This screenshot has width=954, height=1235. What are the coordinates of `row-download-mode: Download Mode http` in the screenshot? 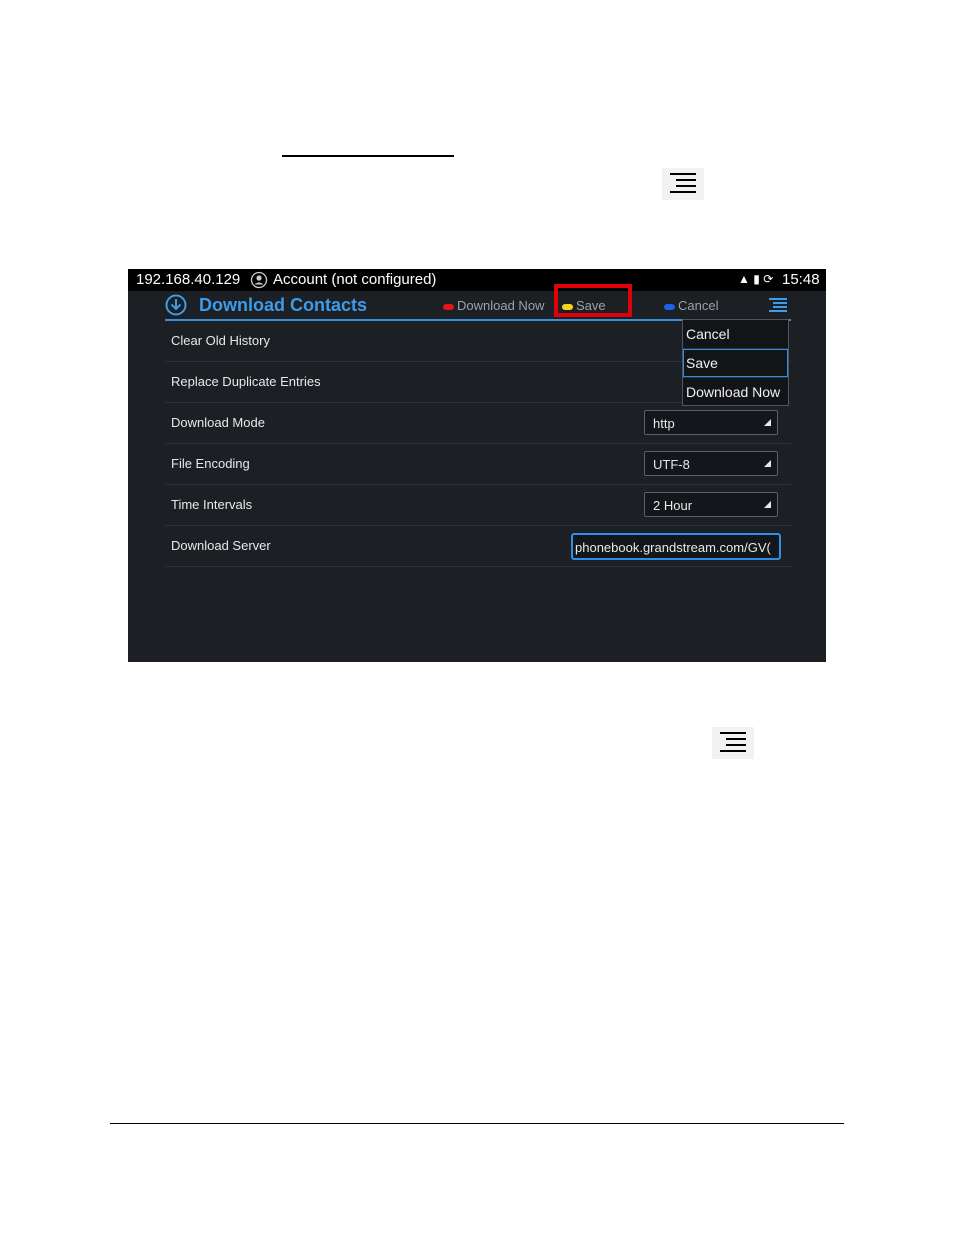 It's located at (478, 423).